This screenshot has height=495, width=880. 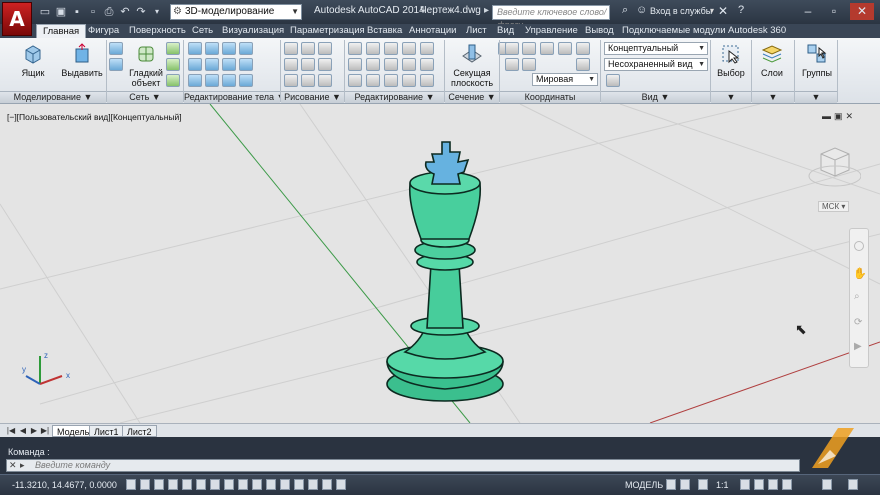 I want to click on solid-subtract-icon, so click(x=195, y=64).